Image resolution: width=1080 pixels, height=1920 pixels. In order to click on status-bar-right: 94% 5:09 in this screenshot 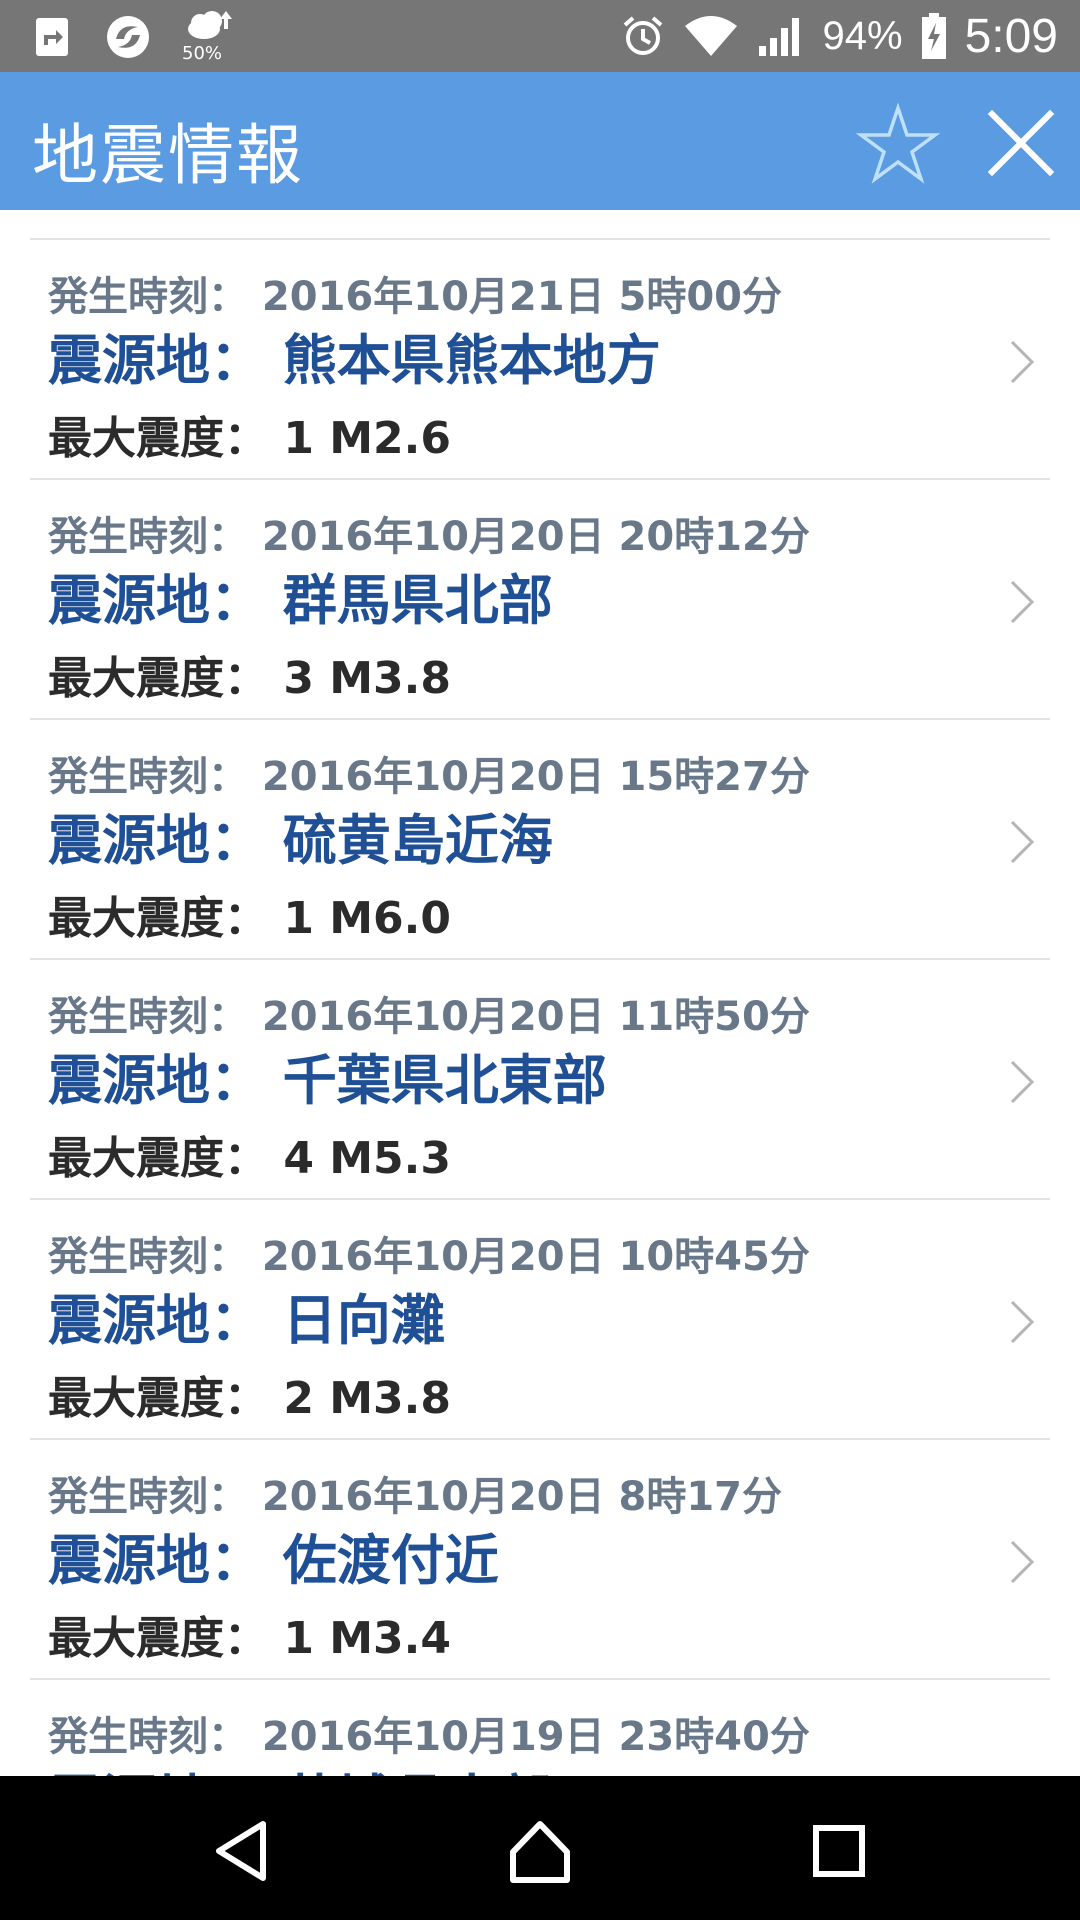, I will do `click(839, 36)`.